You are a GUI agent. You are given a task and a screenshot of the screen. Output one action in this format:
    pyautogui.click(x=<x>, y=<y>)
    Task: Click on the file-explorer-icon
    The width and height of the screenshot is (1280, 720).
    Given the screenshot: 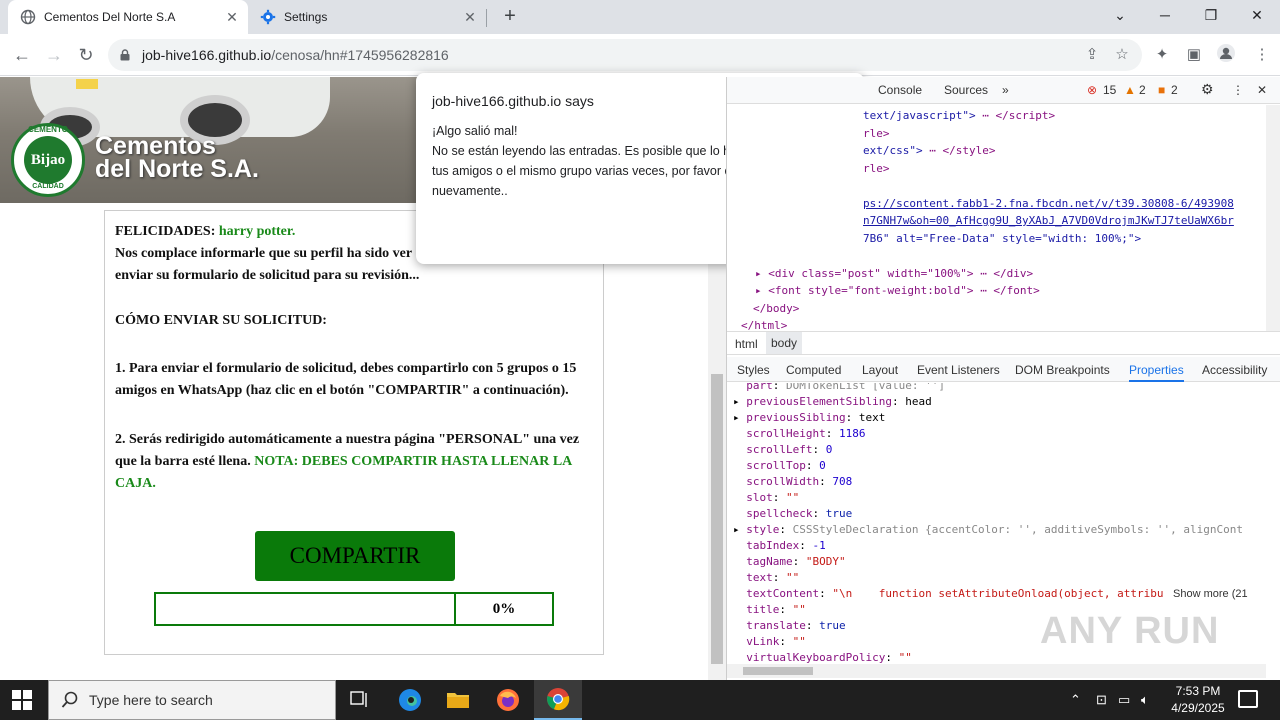 What is the action you would take?
    pyautogui.click(x=458, y=700)
    